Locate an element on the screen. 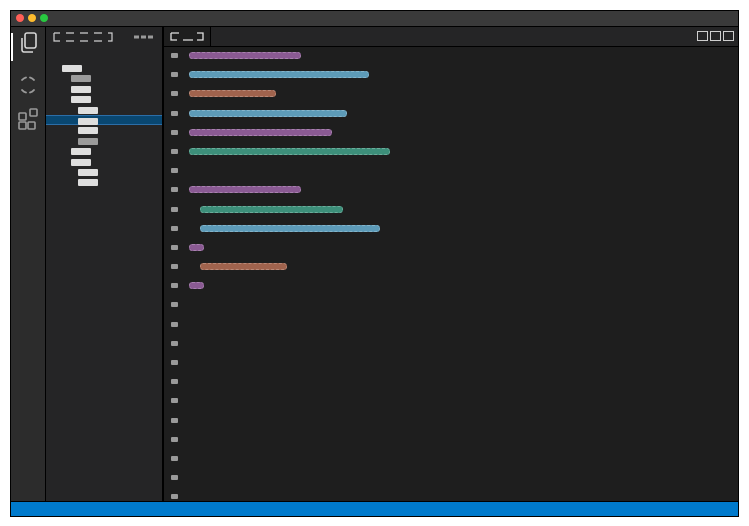 This screenshot has width=749, height=526. status-bar is located at coordinates (374, 508).